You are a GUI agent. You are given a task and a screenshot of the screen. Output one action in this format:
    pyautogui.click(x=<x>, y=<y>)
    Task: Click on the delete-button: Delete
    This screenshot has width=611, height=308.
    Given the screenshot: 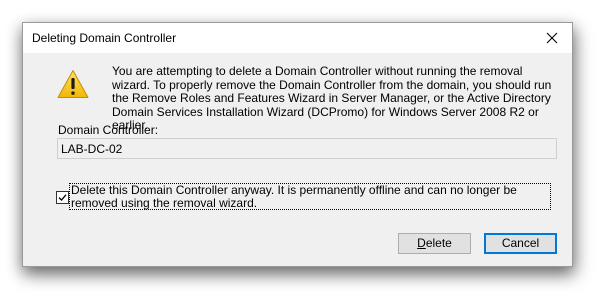 What is the action you would take?
    pyautogui.click(x=434, y=243)
    